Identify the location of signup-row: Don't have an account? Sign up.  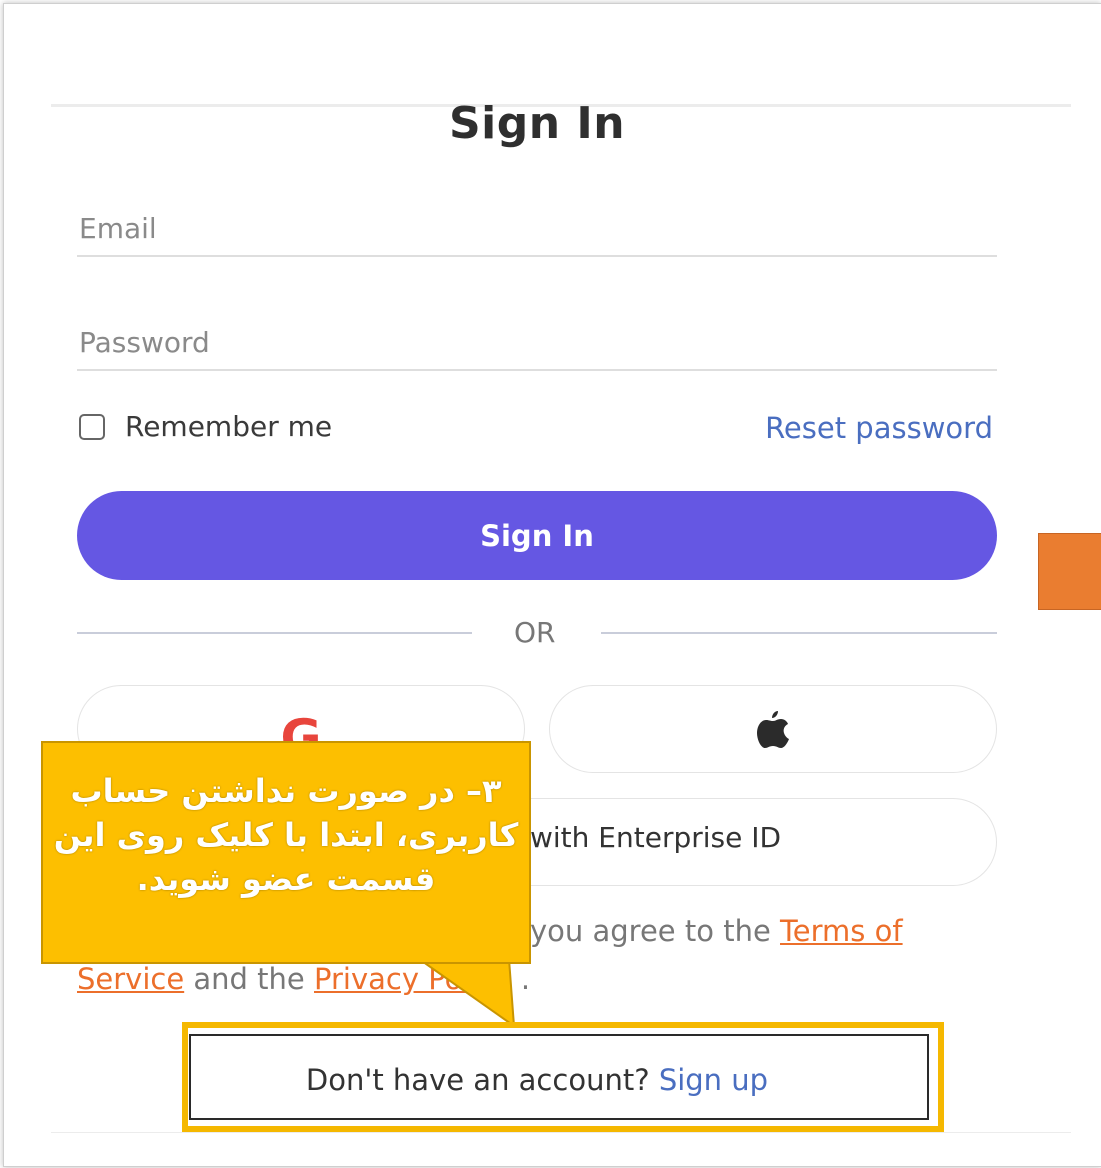
(537, 1080).